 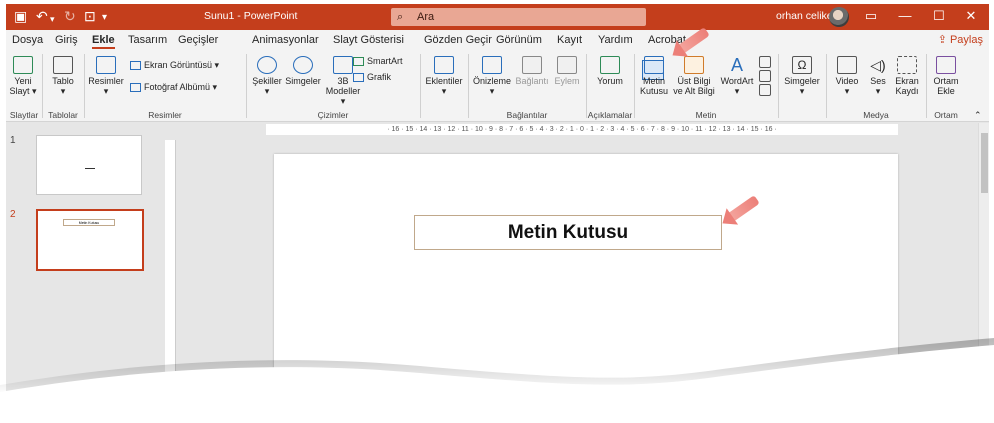 What do you see at coordinates (90, 16) in the screenshot?
I see `start-presentation-icon: ⊡` at bounding box center [90, 16].